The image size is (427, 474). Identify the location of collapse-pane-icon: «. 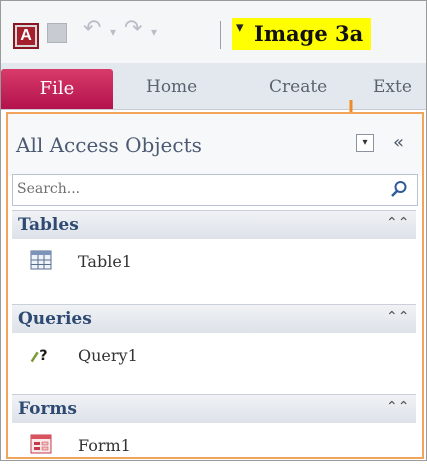
(398, 142).